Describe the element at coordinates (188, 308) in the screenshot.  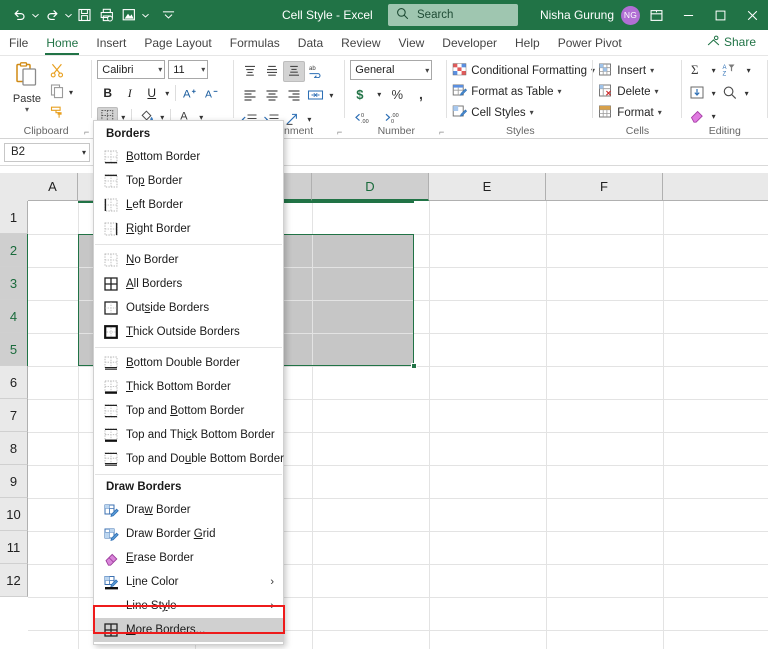
I see `menu-item-outside-borders: Outside Borders` at that location.